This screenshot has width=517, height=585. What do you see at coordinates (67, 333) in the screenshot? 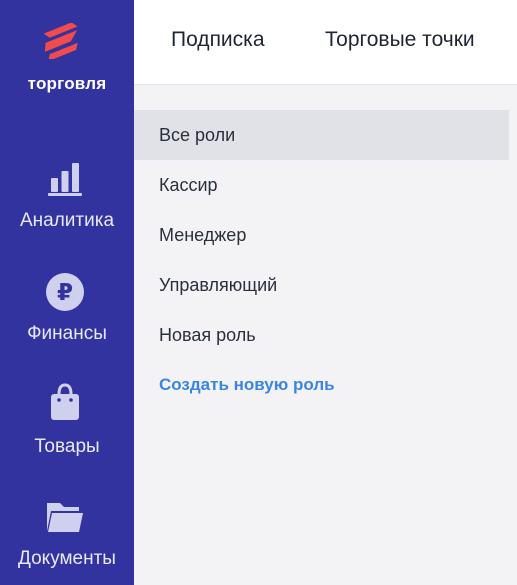
I see `sidebar-item-label: Финансы` at bounding box center [67, 333].